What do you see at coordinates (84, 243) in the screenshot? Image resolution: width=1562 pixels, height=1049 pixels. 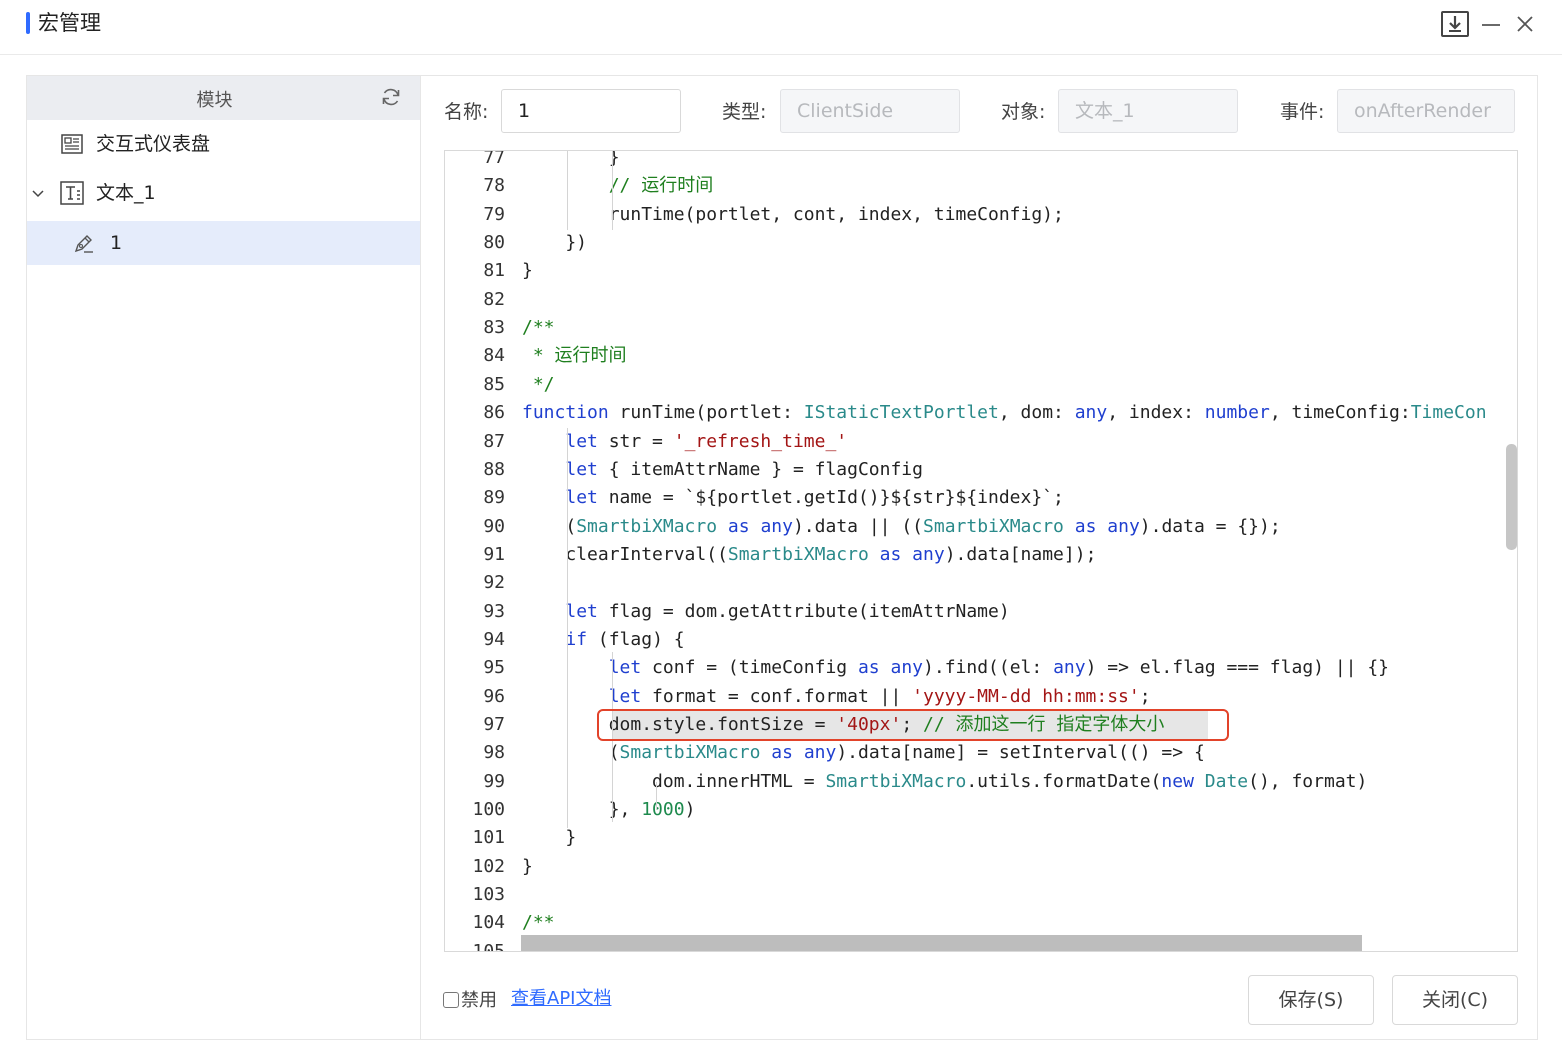 I see `edit-pen-icon` at bounding box center [84, 243].